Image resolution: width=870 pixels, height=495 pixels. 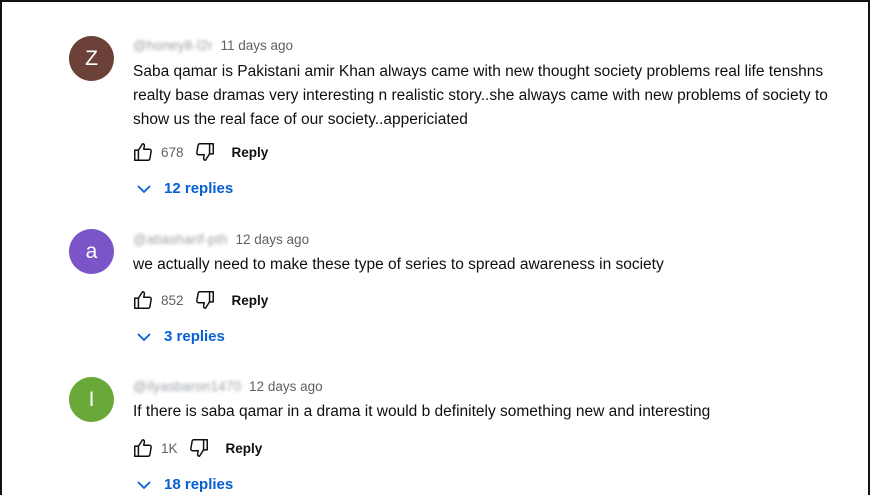 I want to click on comment-timestamp: 11 days ago, so click(x=256, y=45).